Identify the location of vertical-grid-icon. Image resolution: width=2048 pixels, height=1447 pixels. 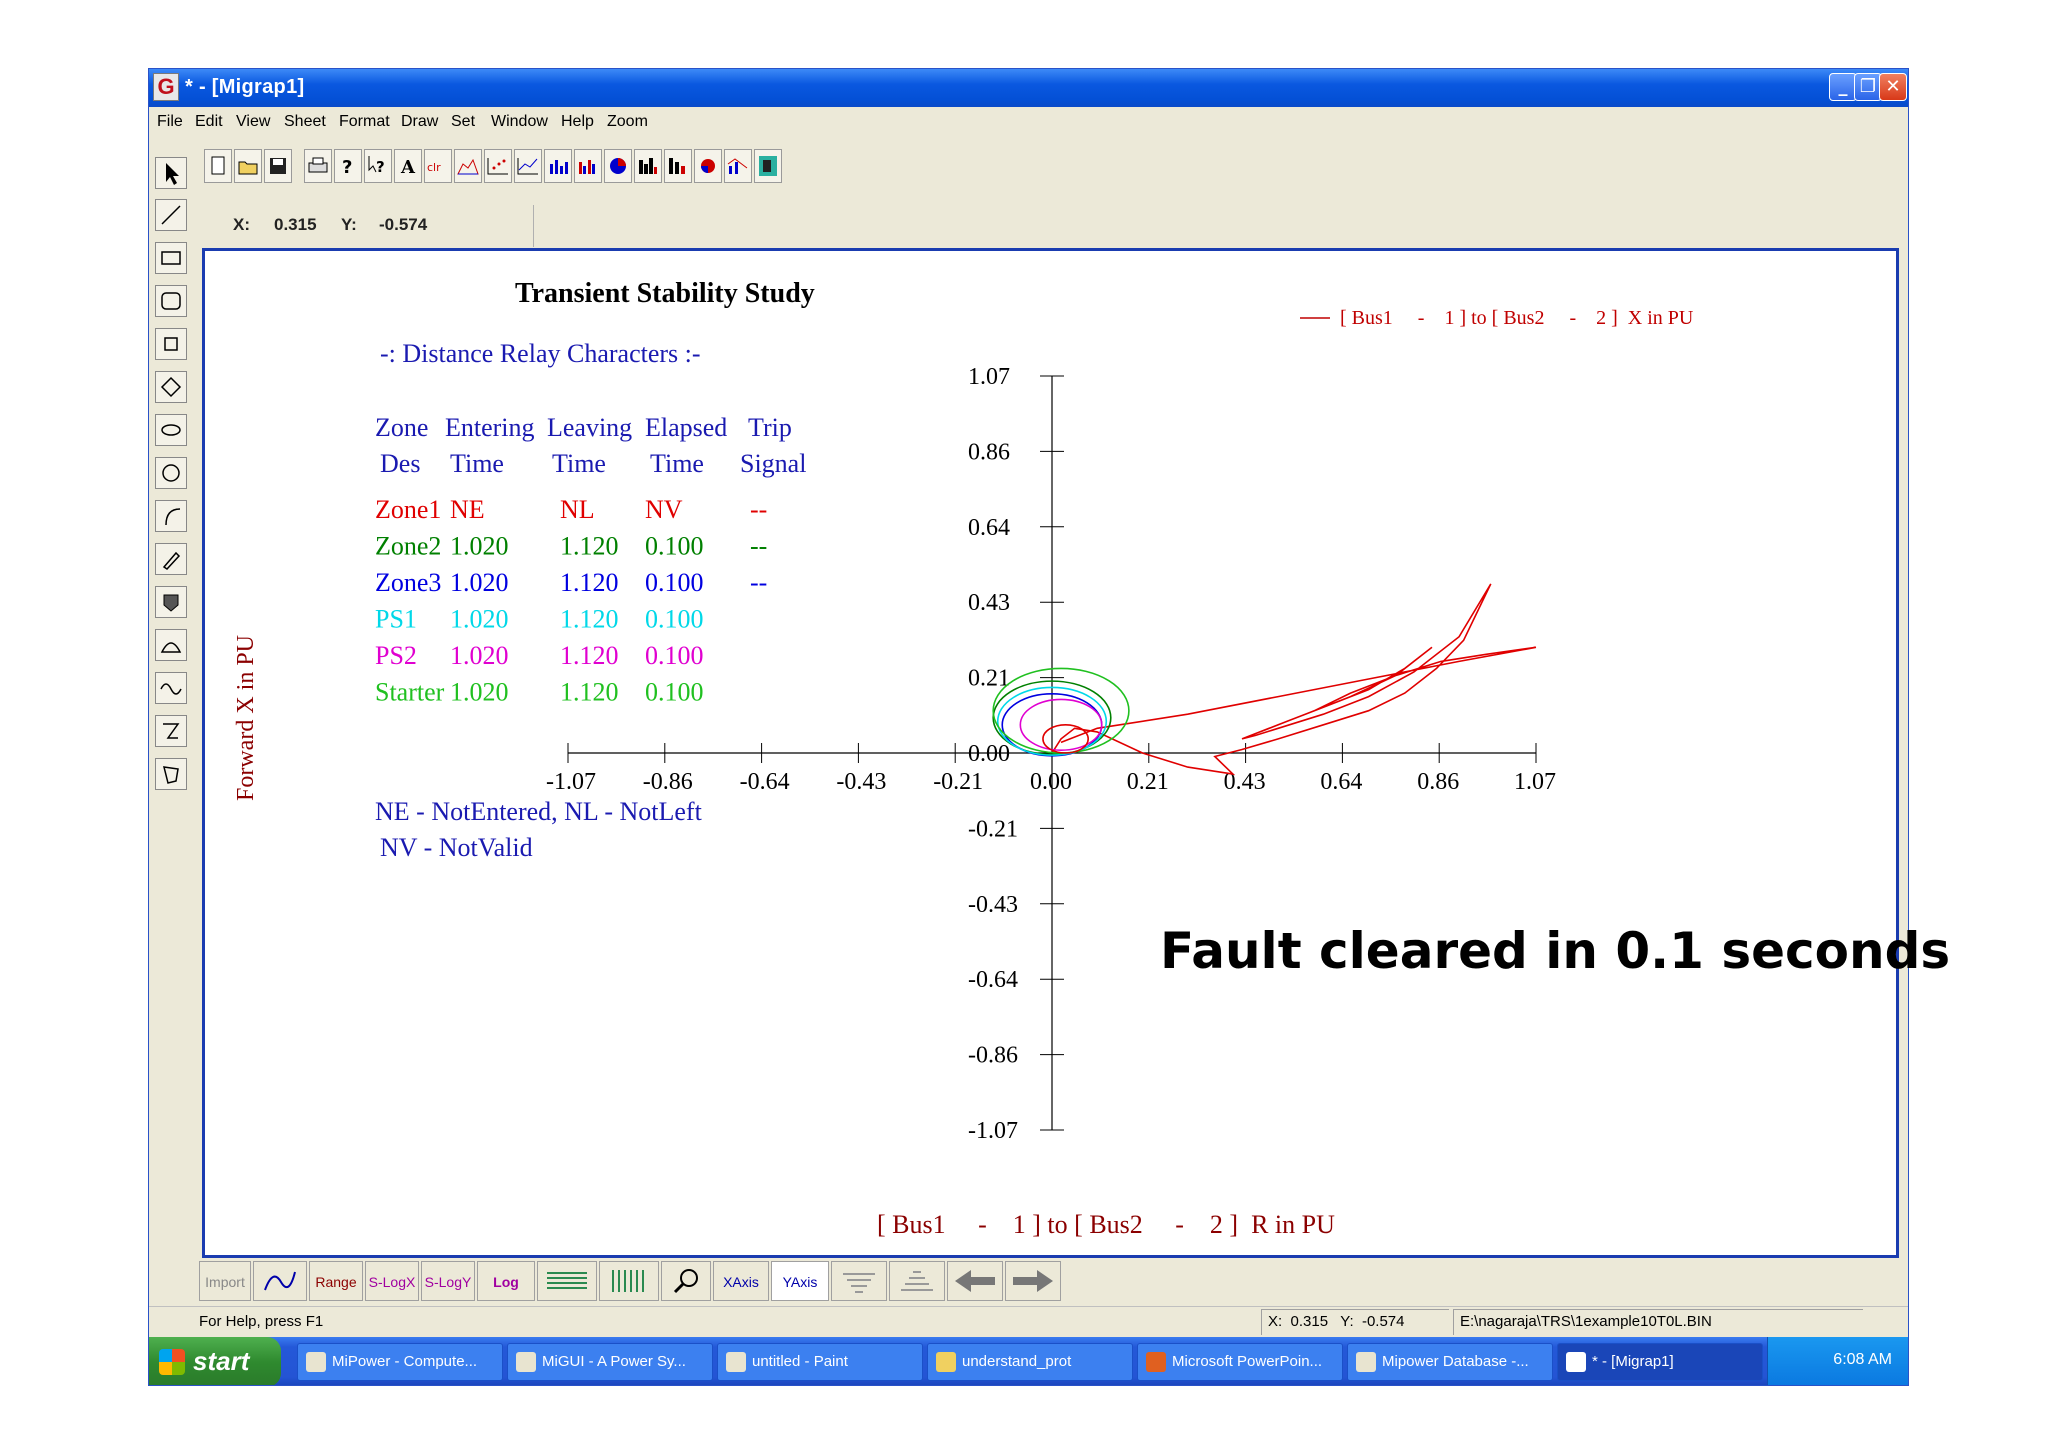
(629, 1281).